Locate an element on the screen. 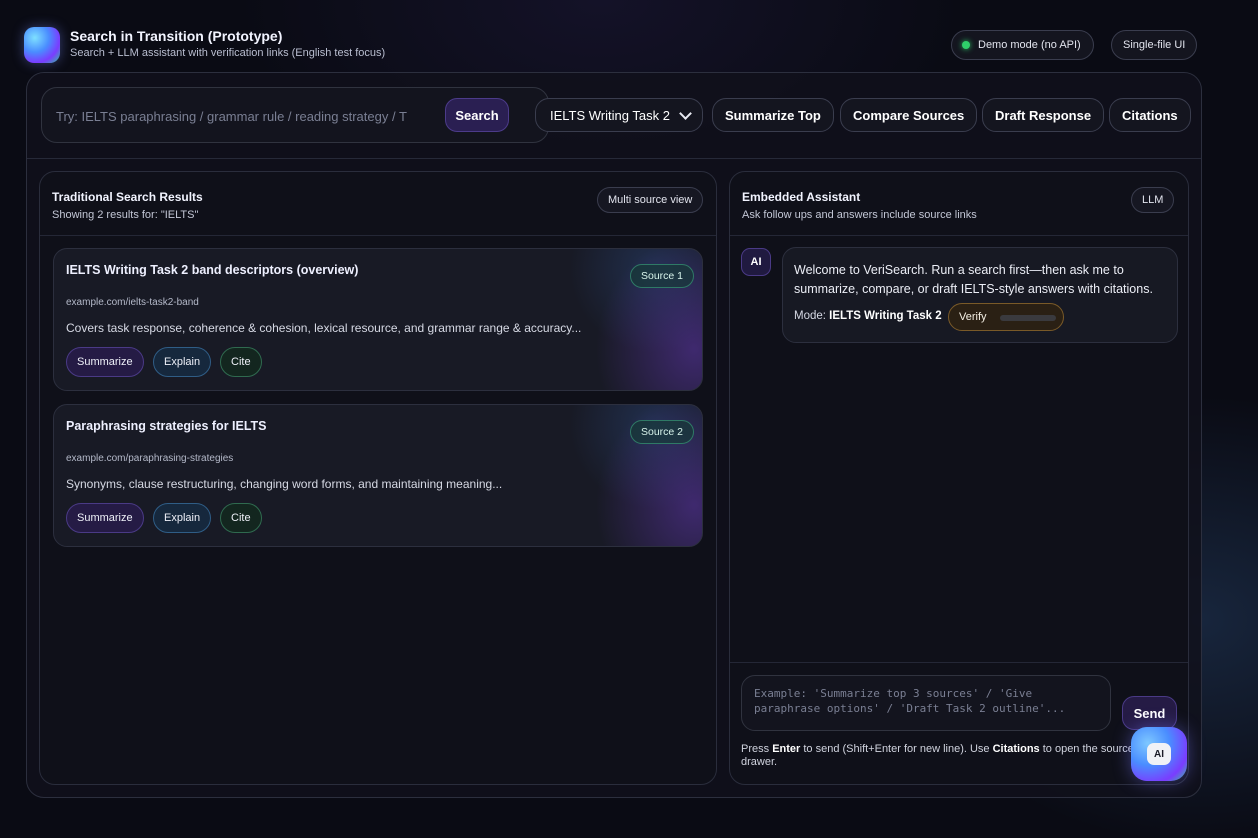 The image size is (1258, 838). ai-fab-icon: AI is located at coordinates (1159, 754).